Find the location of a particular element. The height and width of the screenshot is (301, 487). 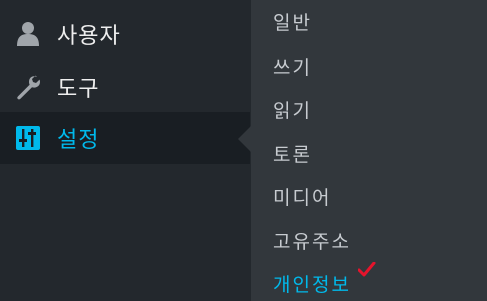

submenu-item-privacy: 개인정보 is located at coordinates (312, 283).